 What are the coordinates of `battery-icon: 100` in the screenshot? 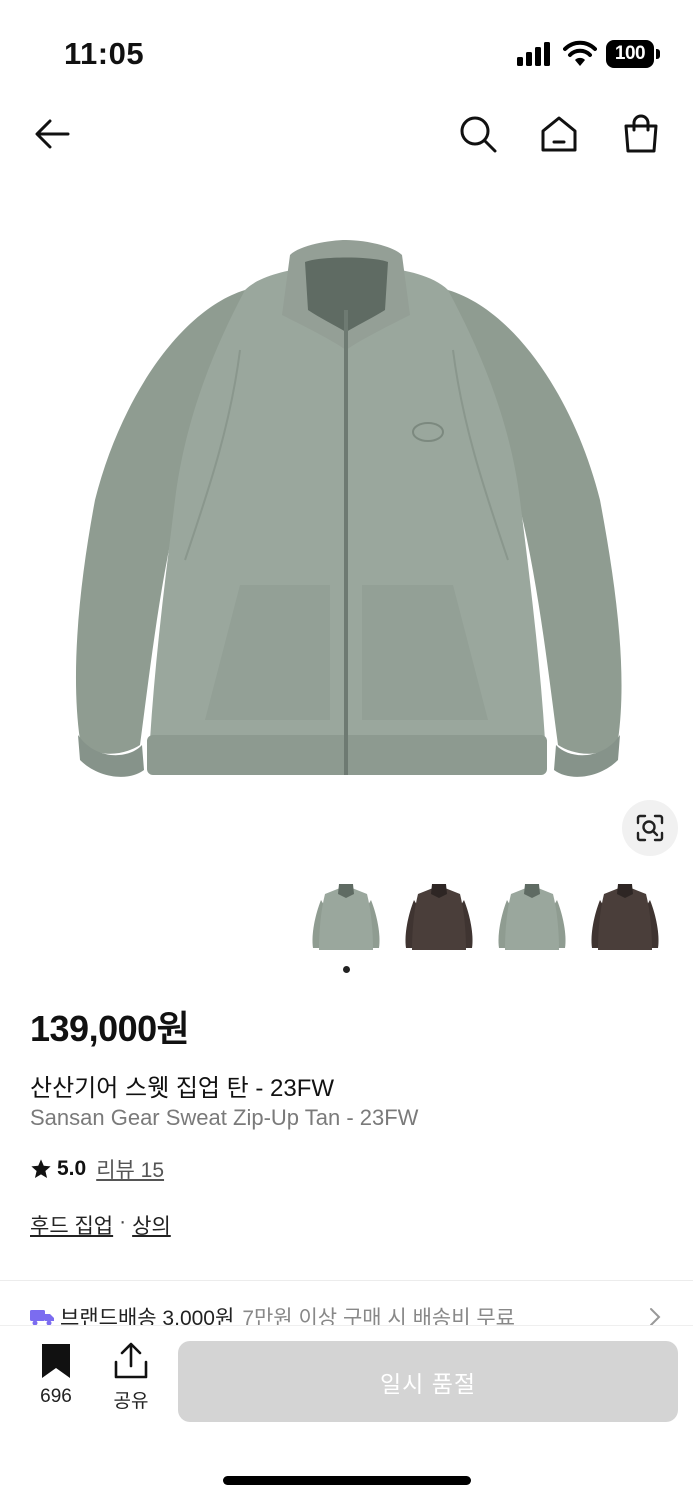 It's located at (633, 55).